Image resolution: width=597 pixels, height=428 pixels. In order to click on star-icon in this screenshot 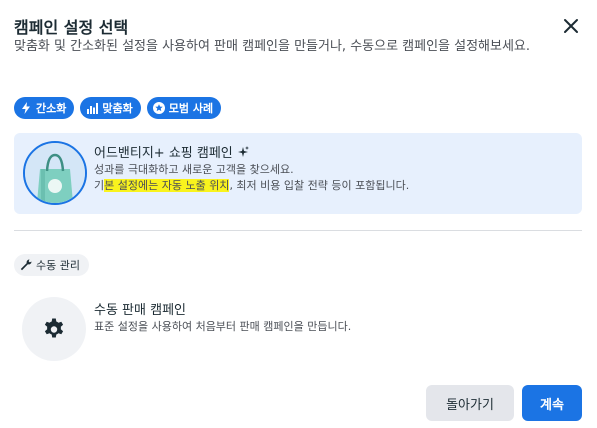, I will do `click(158, 108)`.